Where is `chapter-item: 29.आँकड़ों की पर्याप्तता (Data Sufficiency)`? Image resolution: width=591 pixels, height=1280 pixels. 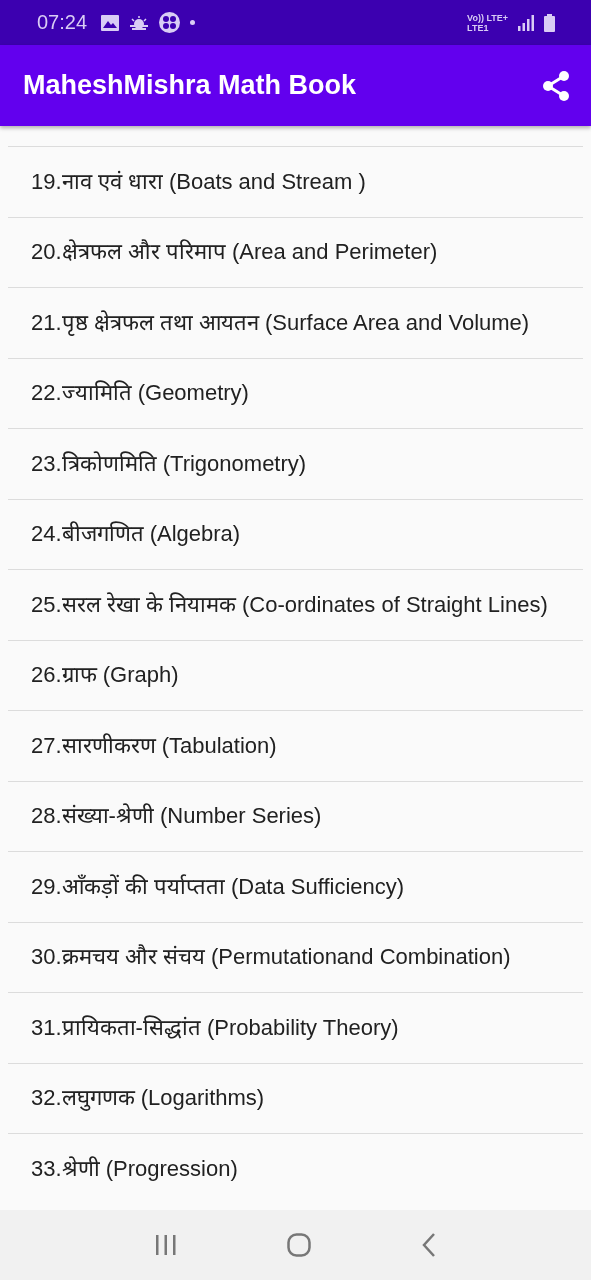
chapter-item: 29.आँकड़ों की पर्याप्तता (Data Sufficiency) is located at coordinates (295, 887).